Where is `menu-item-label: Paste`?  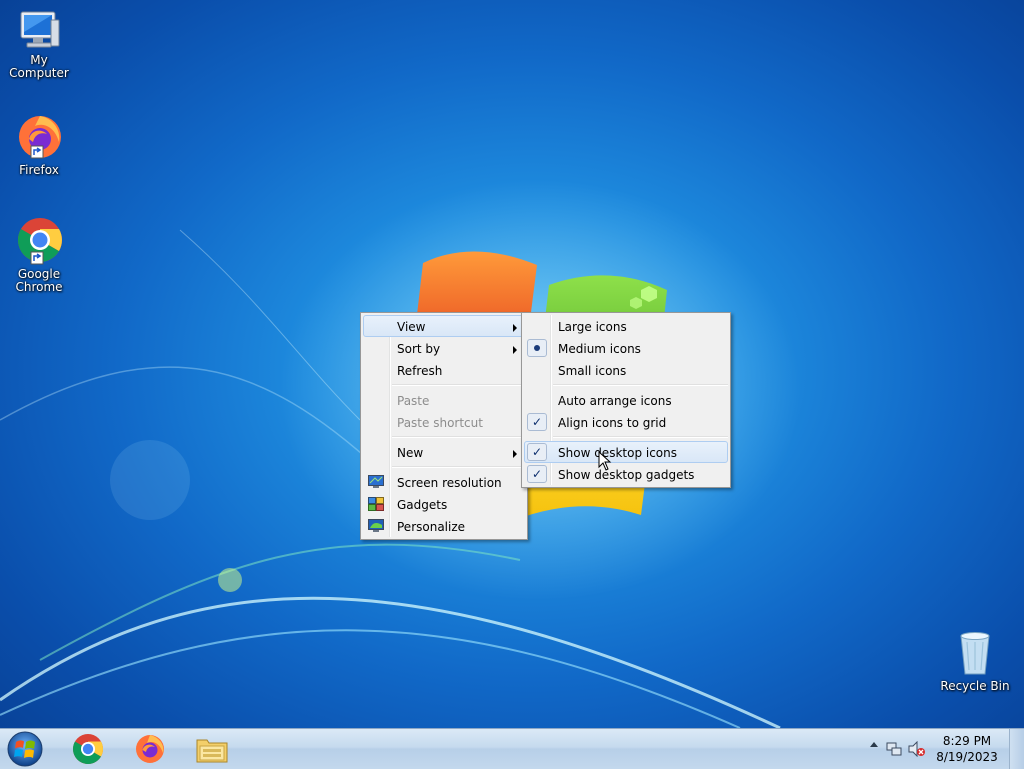 menu-item-label: Paste is located at coordinates (413, 401).